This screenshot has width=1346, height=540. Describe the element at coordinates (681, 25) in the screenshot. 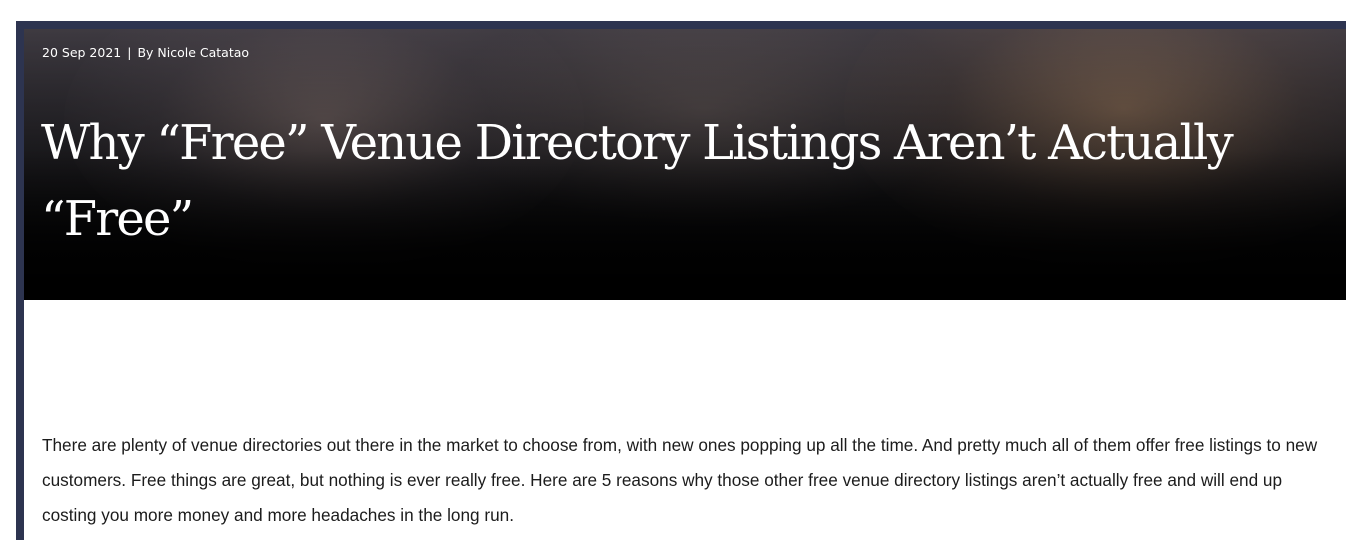

I see `window-top-border` at that location.